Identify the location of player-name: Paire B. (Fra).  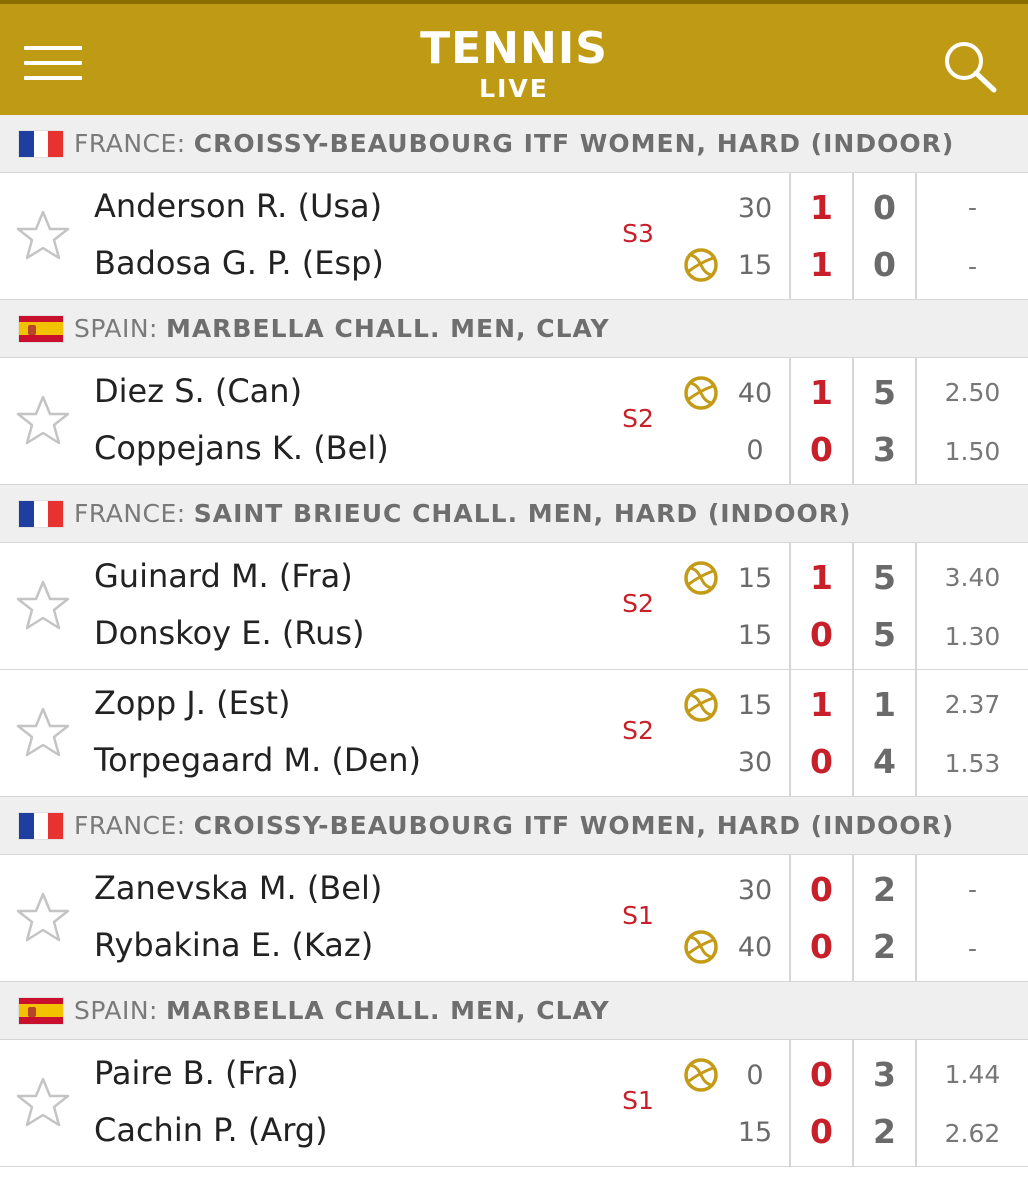
(196, 1073).